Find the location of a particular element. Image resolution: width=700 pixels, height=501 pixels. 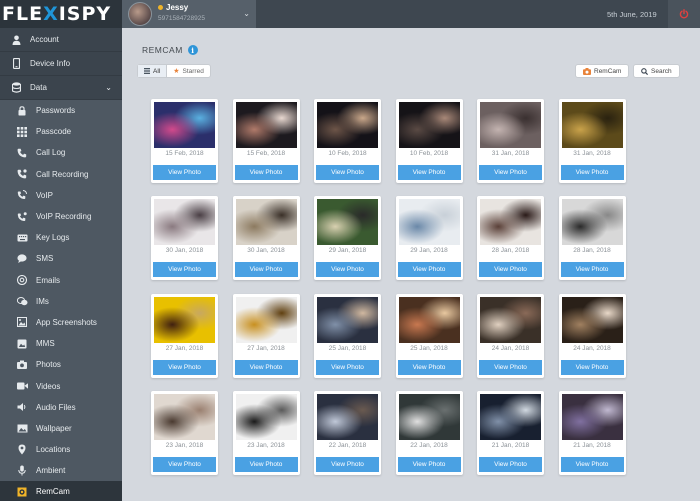

star-icon: ★ is located at coordinates (176, 71).